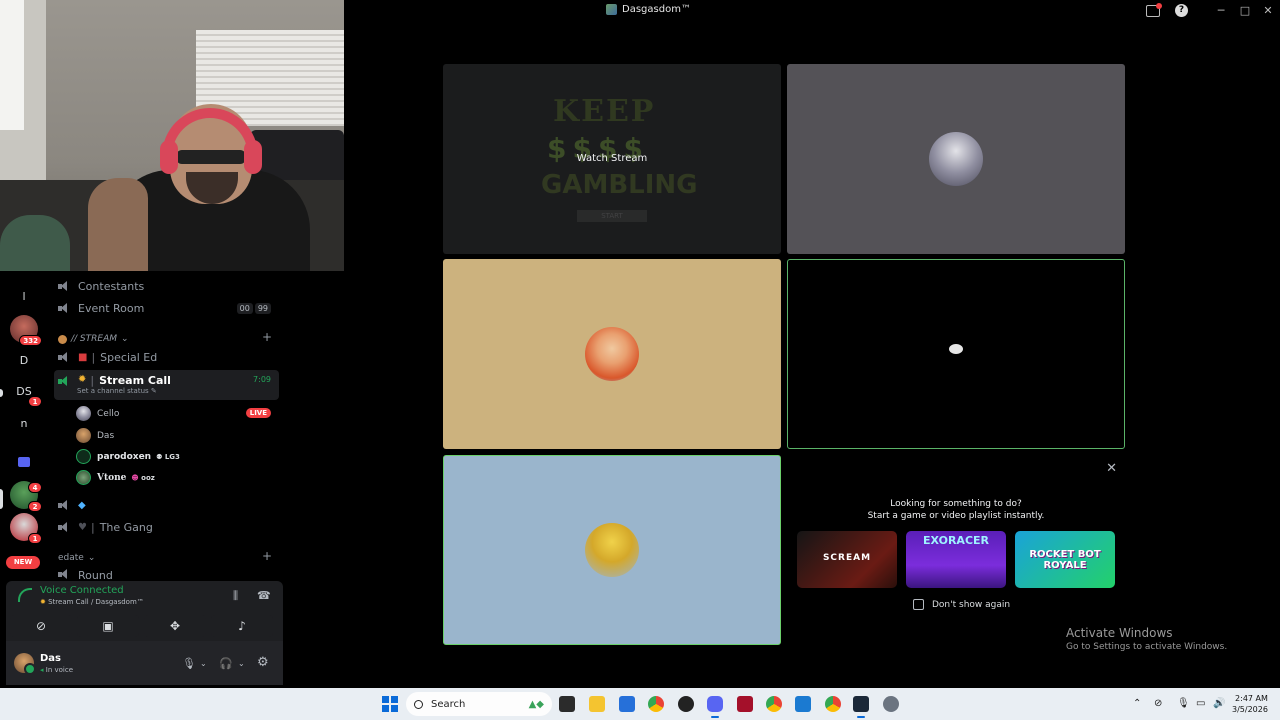  I want to click on channel-contestants: Contestants, so click(166, 286).